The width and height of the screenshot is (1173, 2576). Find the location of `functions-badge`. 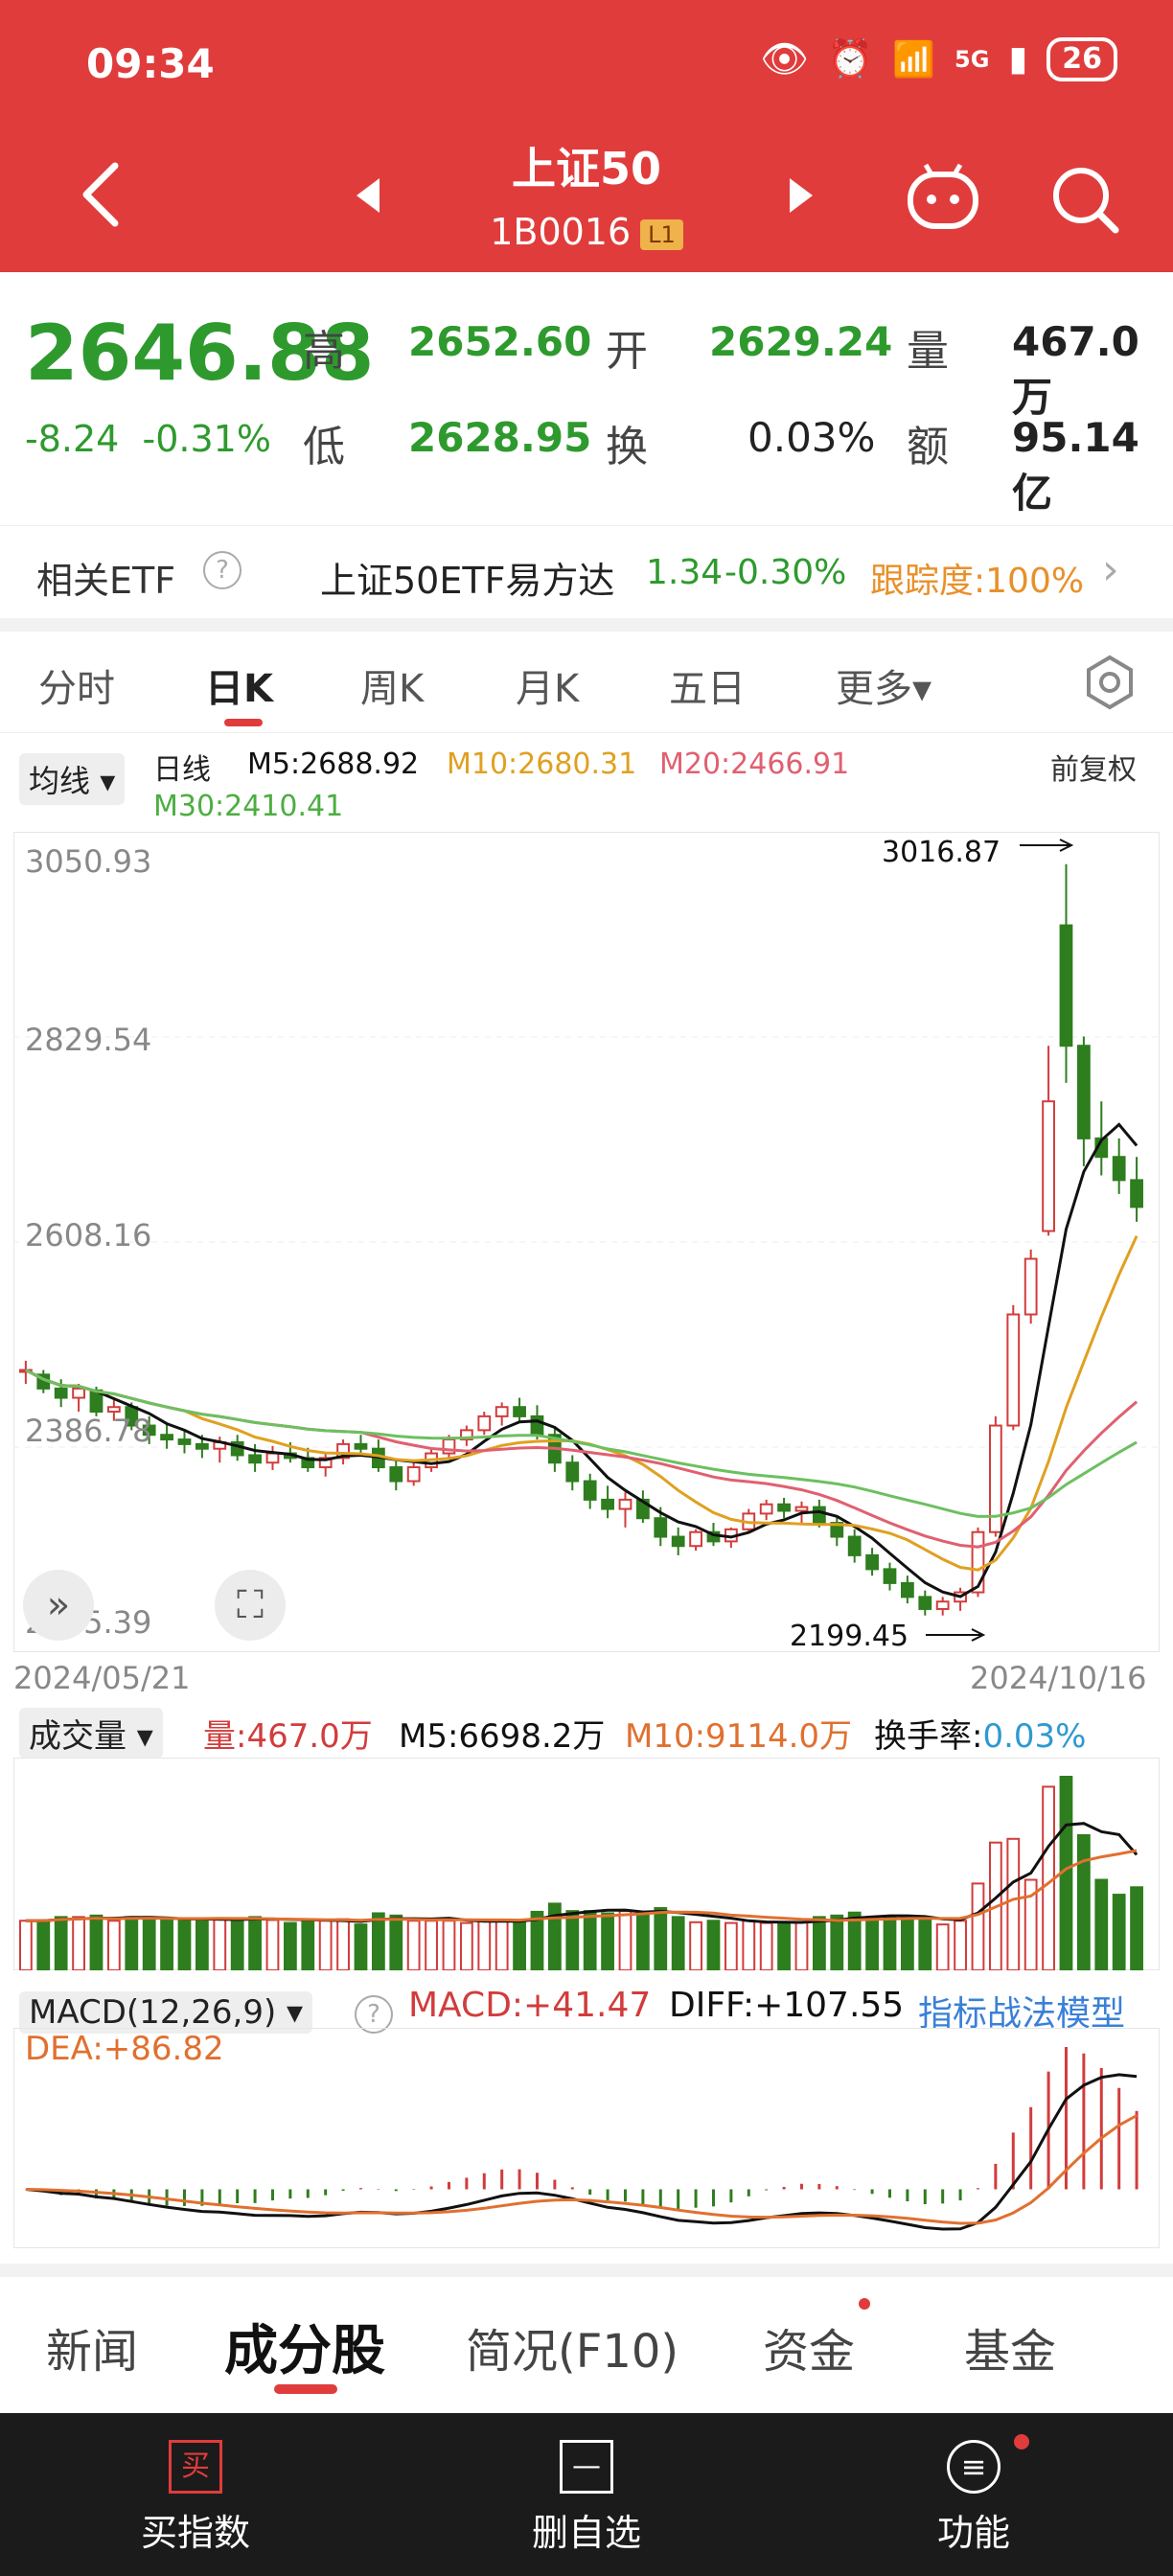

functions-badge is located at coordinates (1021, 2442).